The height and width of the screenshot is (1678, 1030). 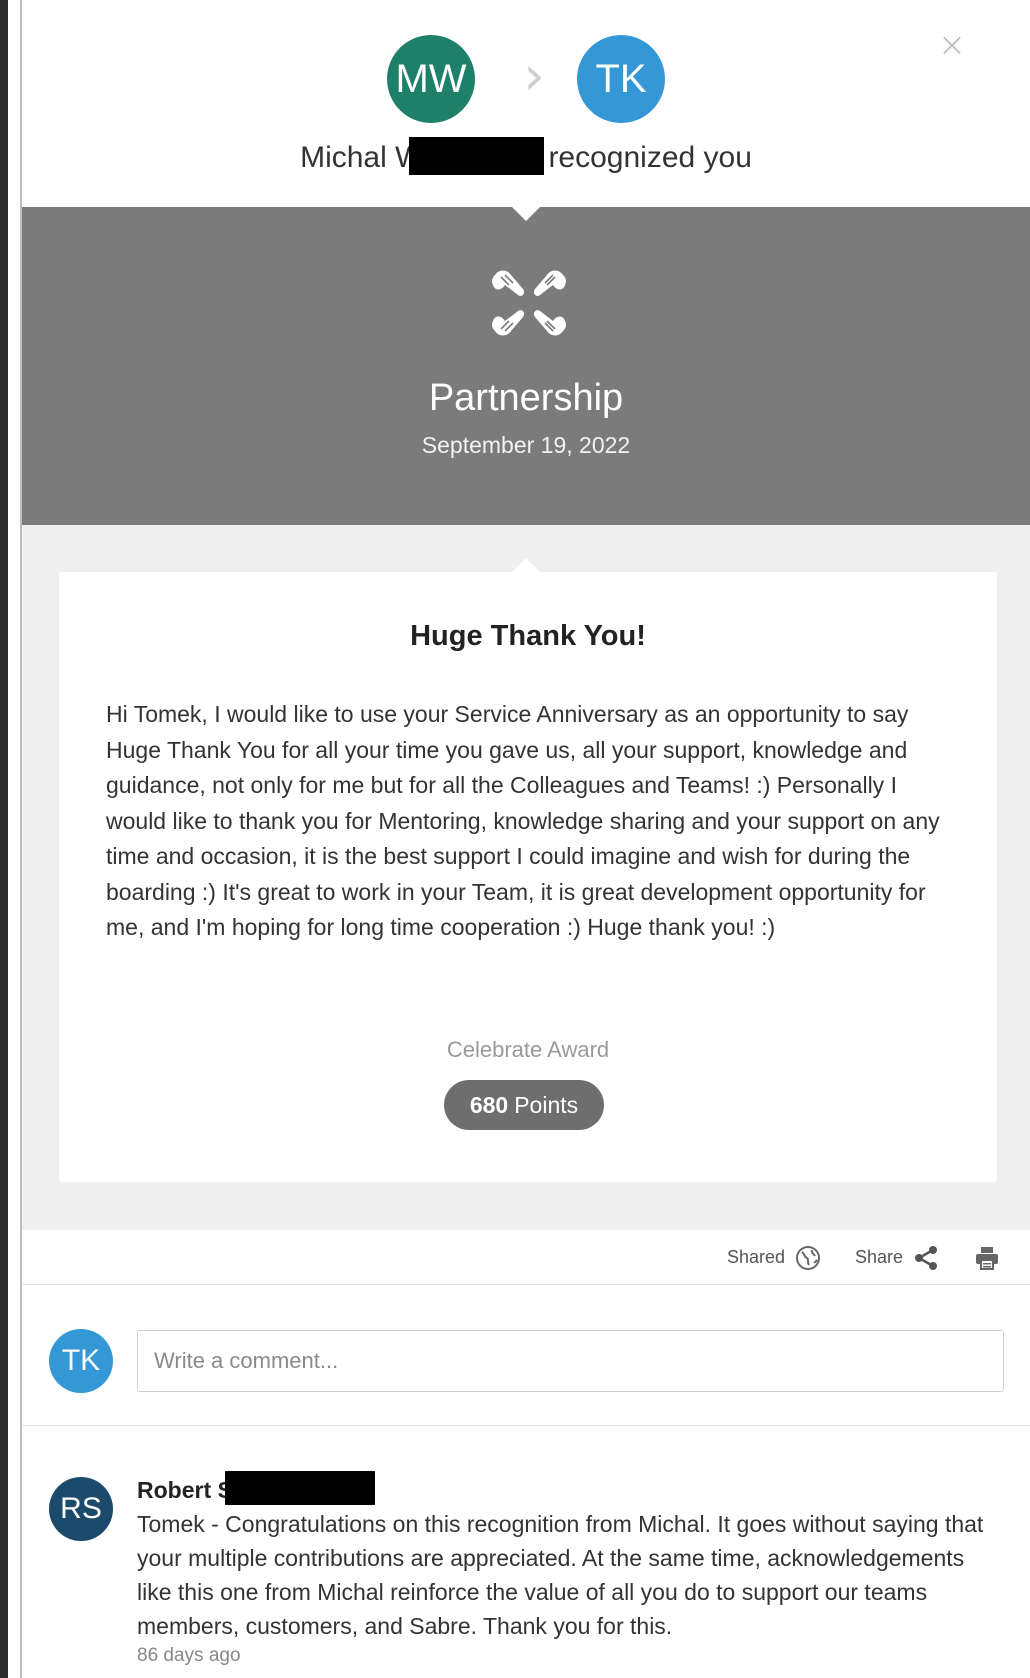 I want to click on recognition-headline: Michal W recognized you, so click(x=526, y=156).